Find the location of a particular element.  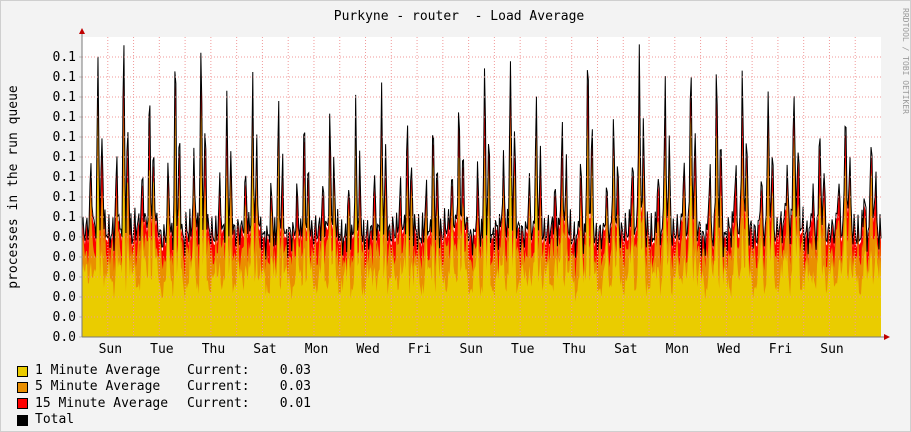

legend-swatch-total is located at coordinates (22, 420).